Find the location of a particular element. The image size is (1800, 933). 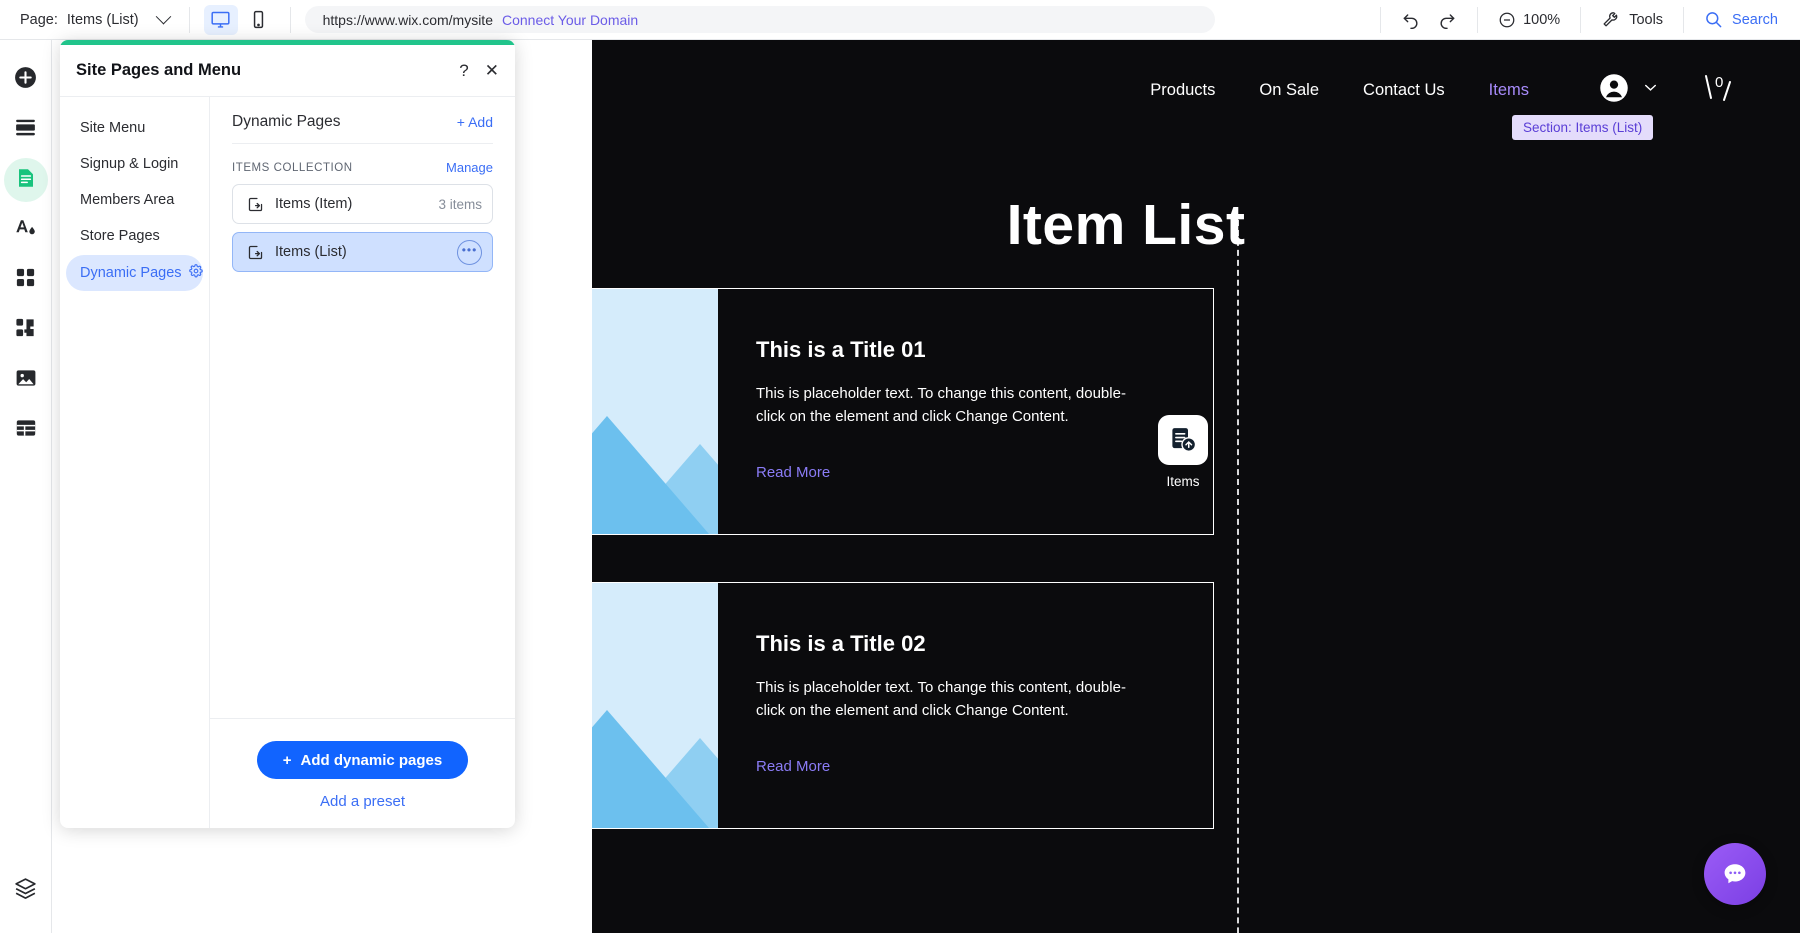

add-dynamic-pages-button: + Add dynamic pages is located at coordinates (362, 760).